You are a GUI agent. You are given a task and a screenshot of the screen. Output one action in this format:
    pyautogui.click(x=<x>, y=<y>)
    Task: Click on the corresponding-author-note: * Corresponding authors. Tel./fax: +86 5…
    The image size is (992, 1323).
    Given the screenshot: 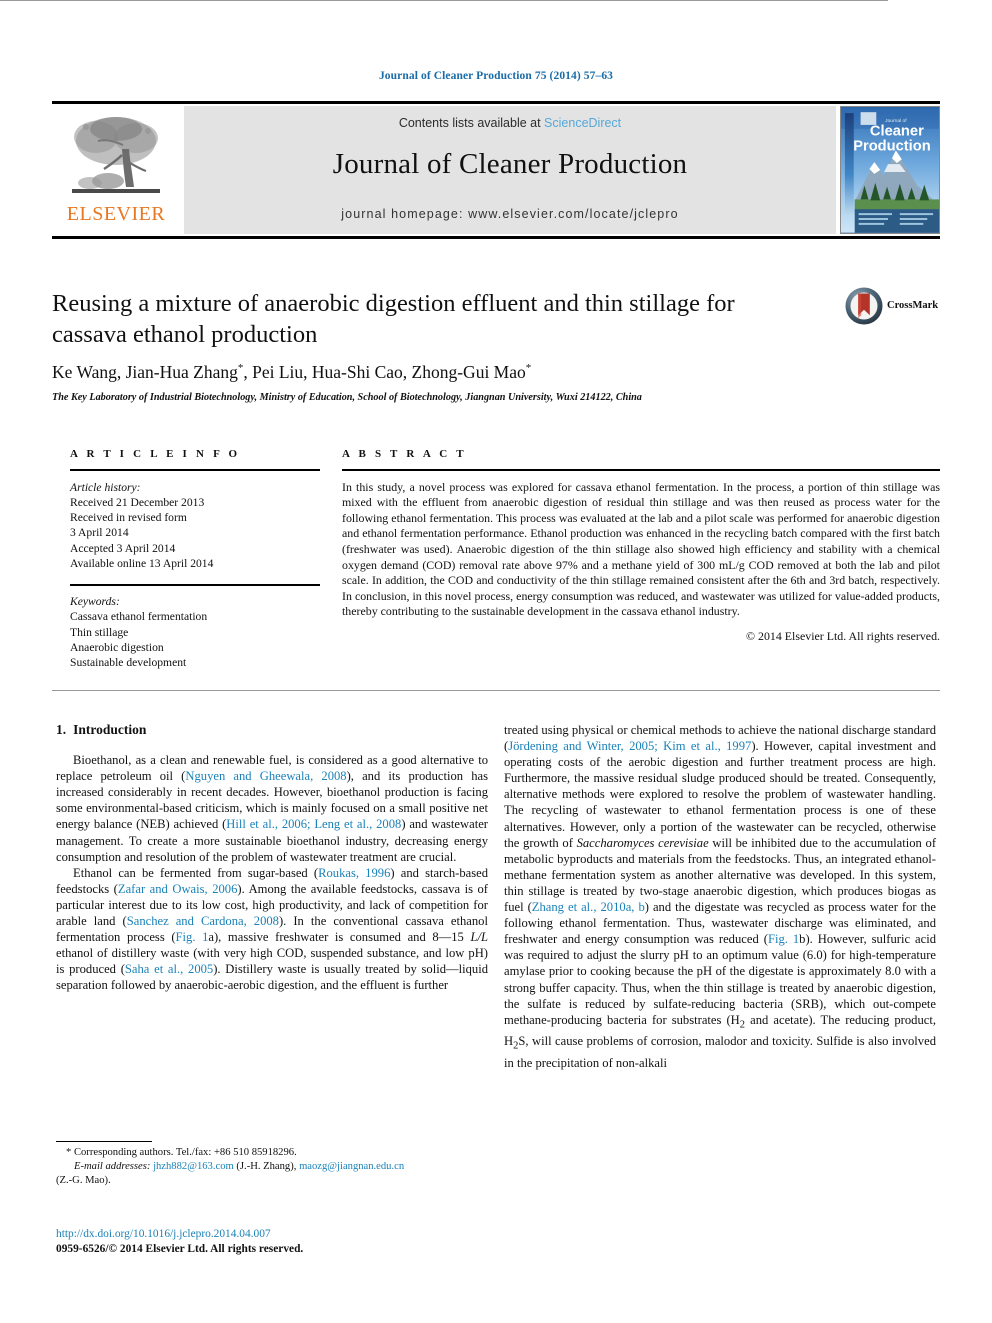 What is the action you would take?
    pyautogui.click(x=181, y=1152)
    